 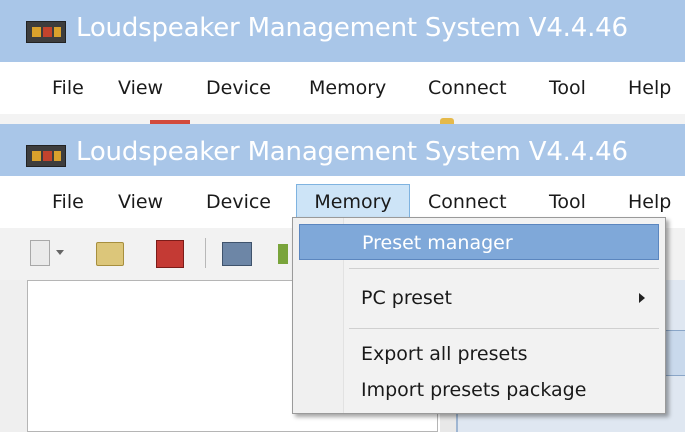 What do you see at coordinates (437, 243) in the screenshot?
I see `preset-manager-label: Preset manager` at bounding box center [437, 243].